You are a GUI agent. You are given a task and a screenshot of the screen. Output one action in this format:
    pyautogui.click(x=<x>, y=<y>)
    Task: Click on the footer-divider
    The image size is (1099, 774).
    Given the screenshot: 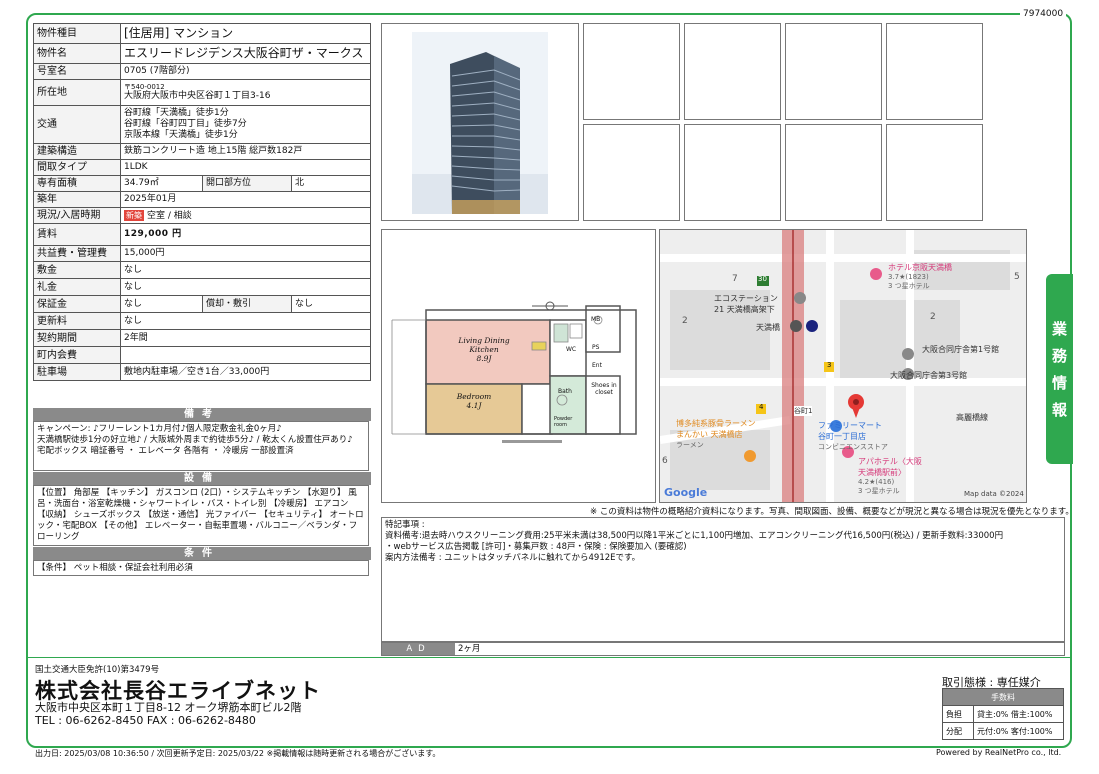 What is the action you would take?
    pyautogui.click(x=549, y=657)
    